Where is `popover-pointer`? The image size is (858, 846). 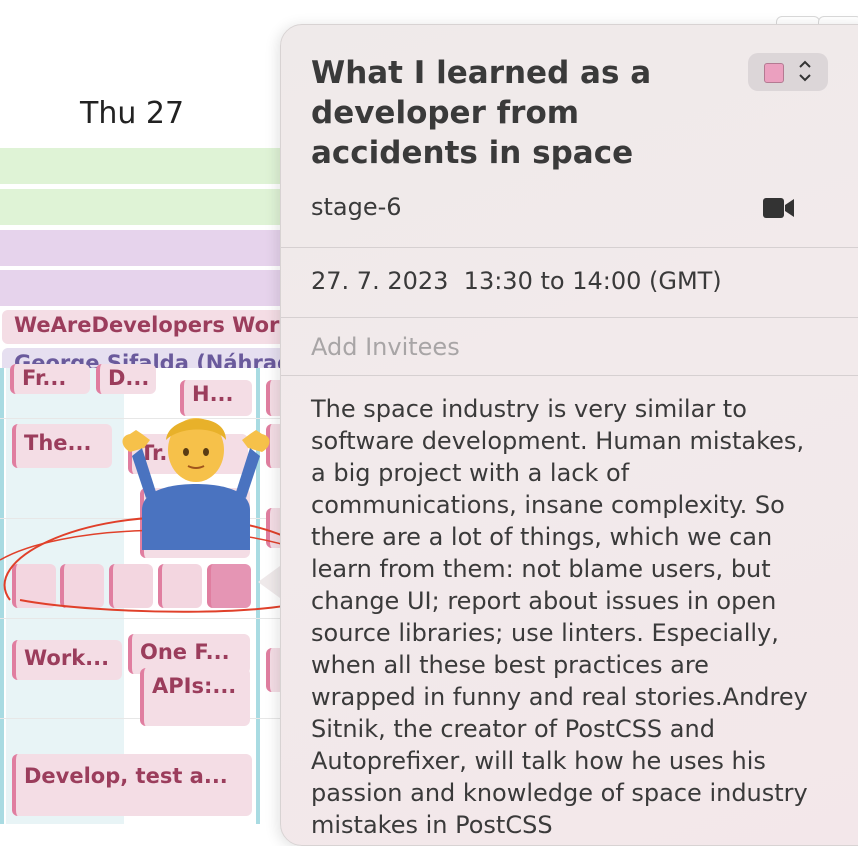 popover-pointer is located at coordinates (269, 582).